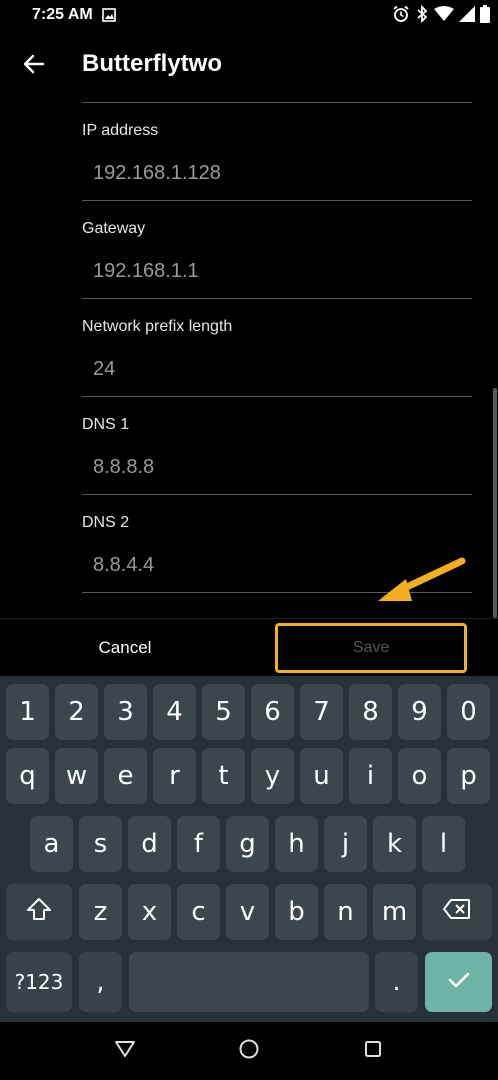  Describe the element at coordinates (123, 565) in the screenshot. I see `dns2-input: 8.8.4.4` at that location.